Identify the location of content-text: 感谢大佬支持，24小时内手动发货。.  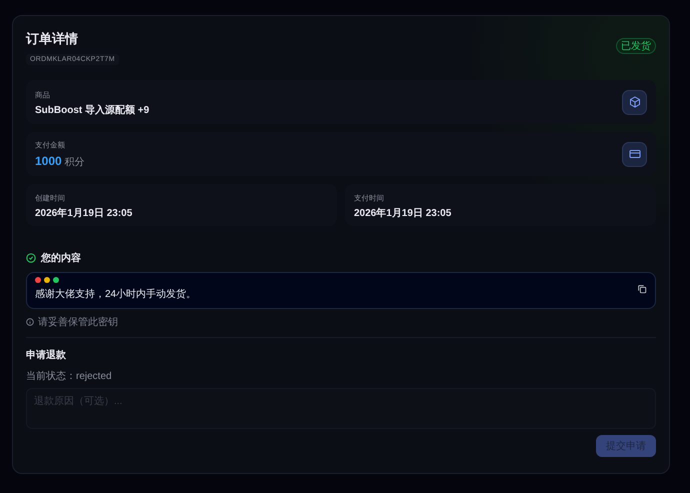
(115, 294).